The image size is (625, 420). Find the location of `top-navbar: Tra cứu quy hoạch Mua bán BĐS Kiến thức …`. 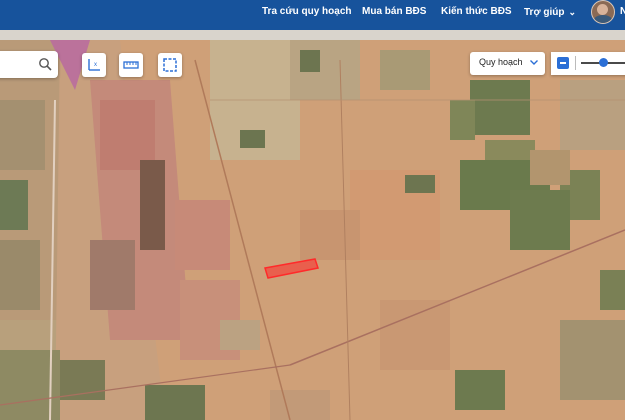

top-navbar: Tra cứu quy hoạch Mua bán BĐS Kiến thức … is located at coordinates (312, 15).